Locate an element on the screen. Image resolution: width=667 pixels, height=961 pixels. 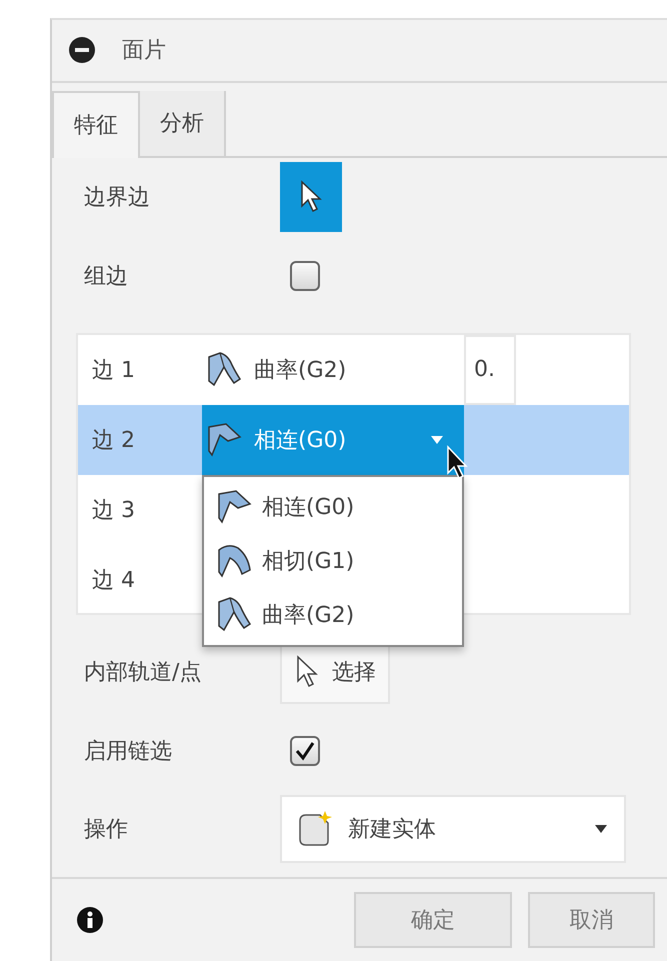
collapse-icon is located at coordinates (82, 50).